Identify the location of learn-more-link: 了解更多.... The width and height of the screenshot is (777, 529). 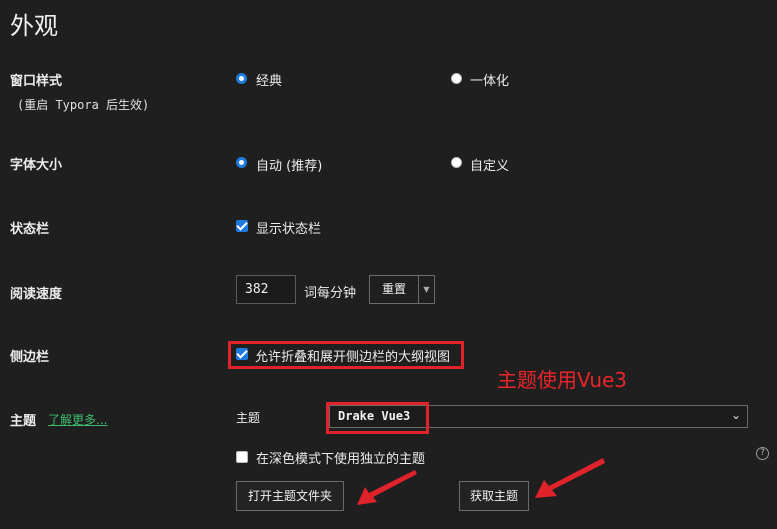
(77, 419).